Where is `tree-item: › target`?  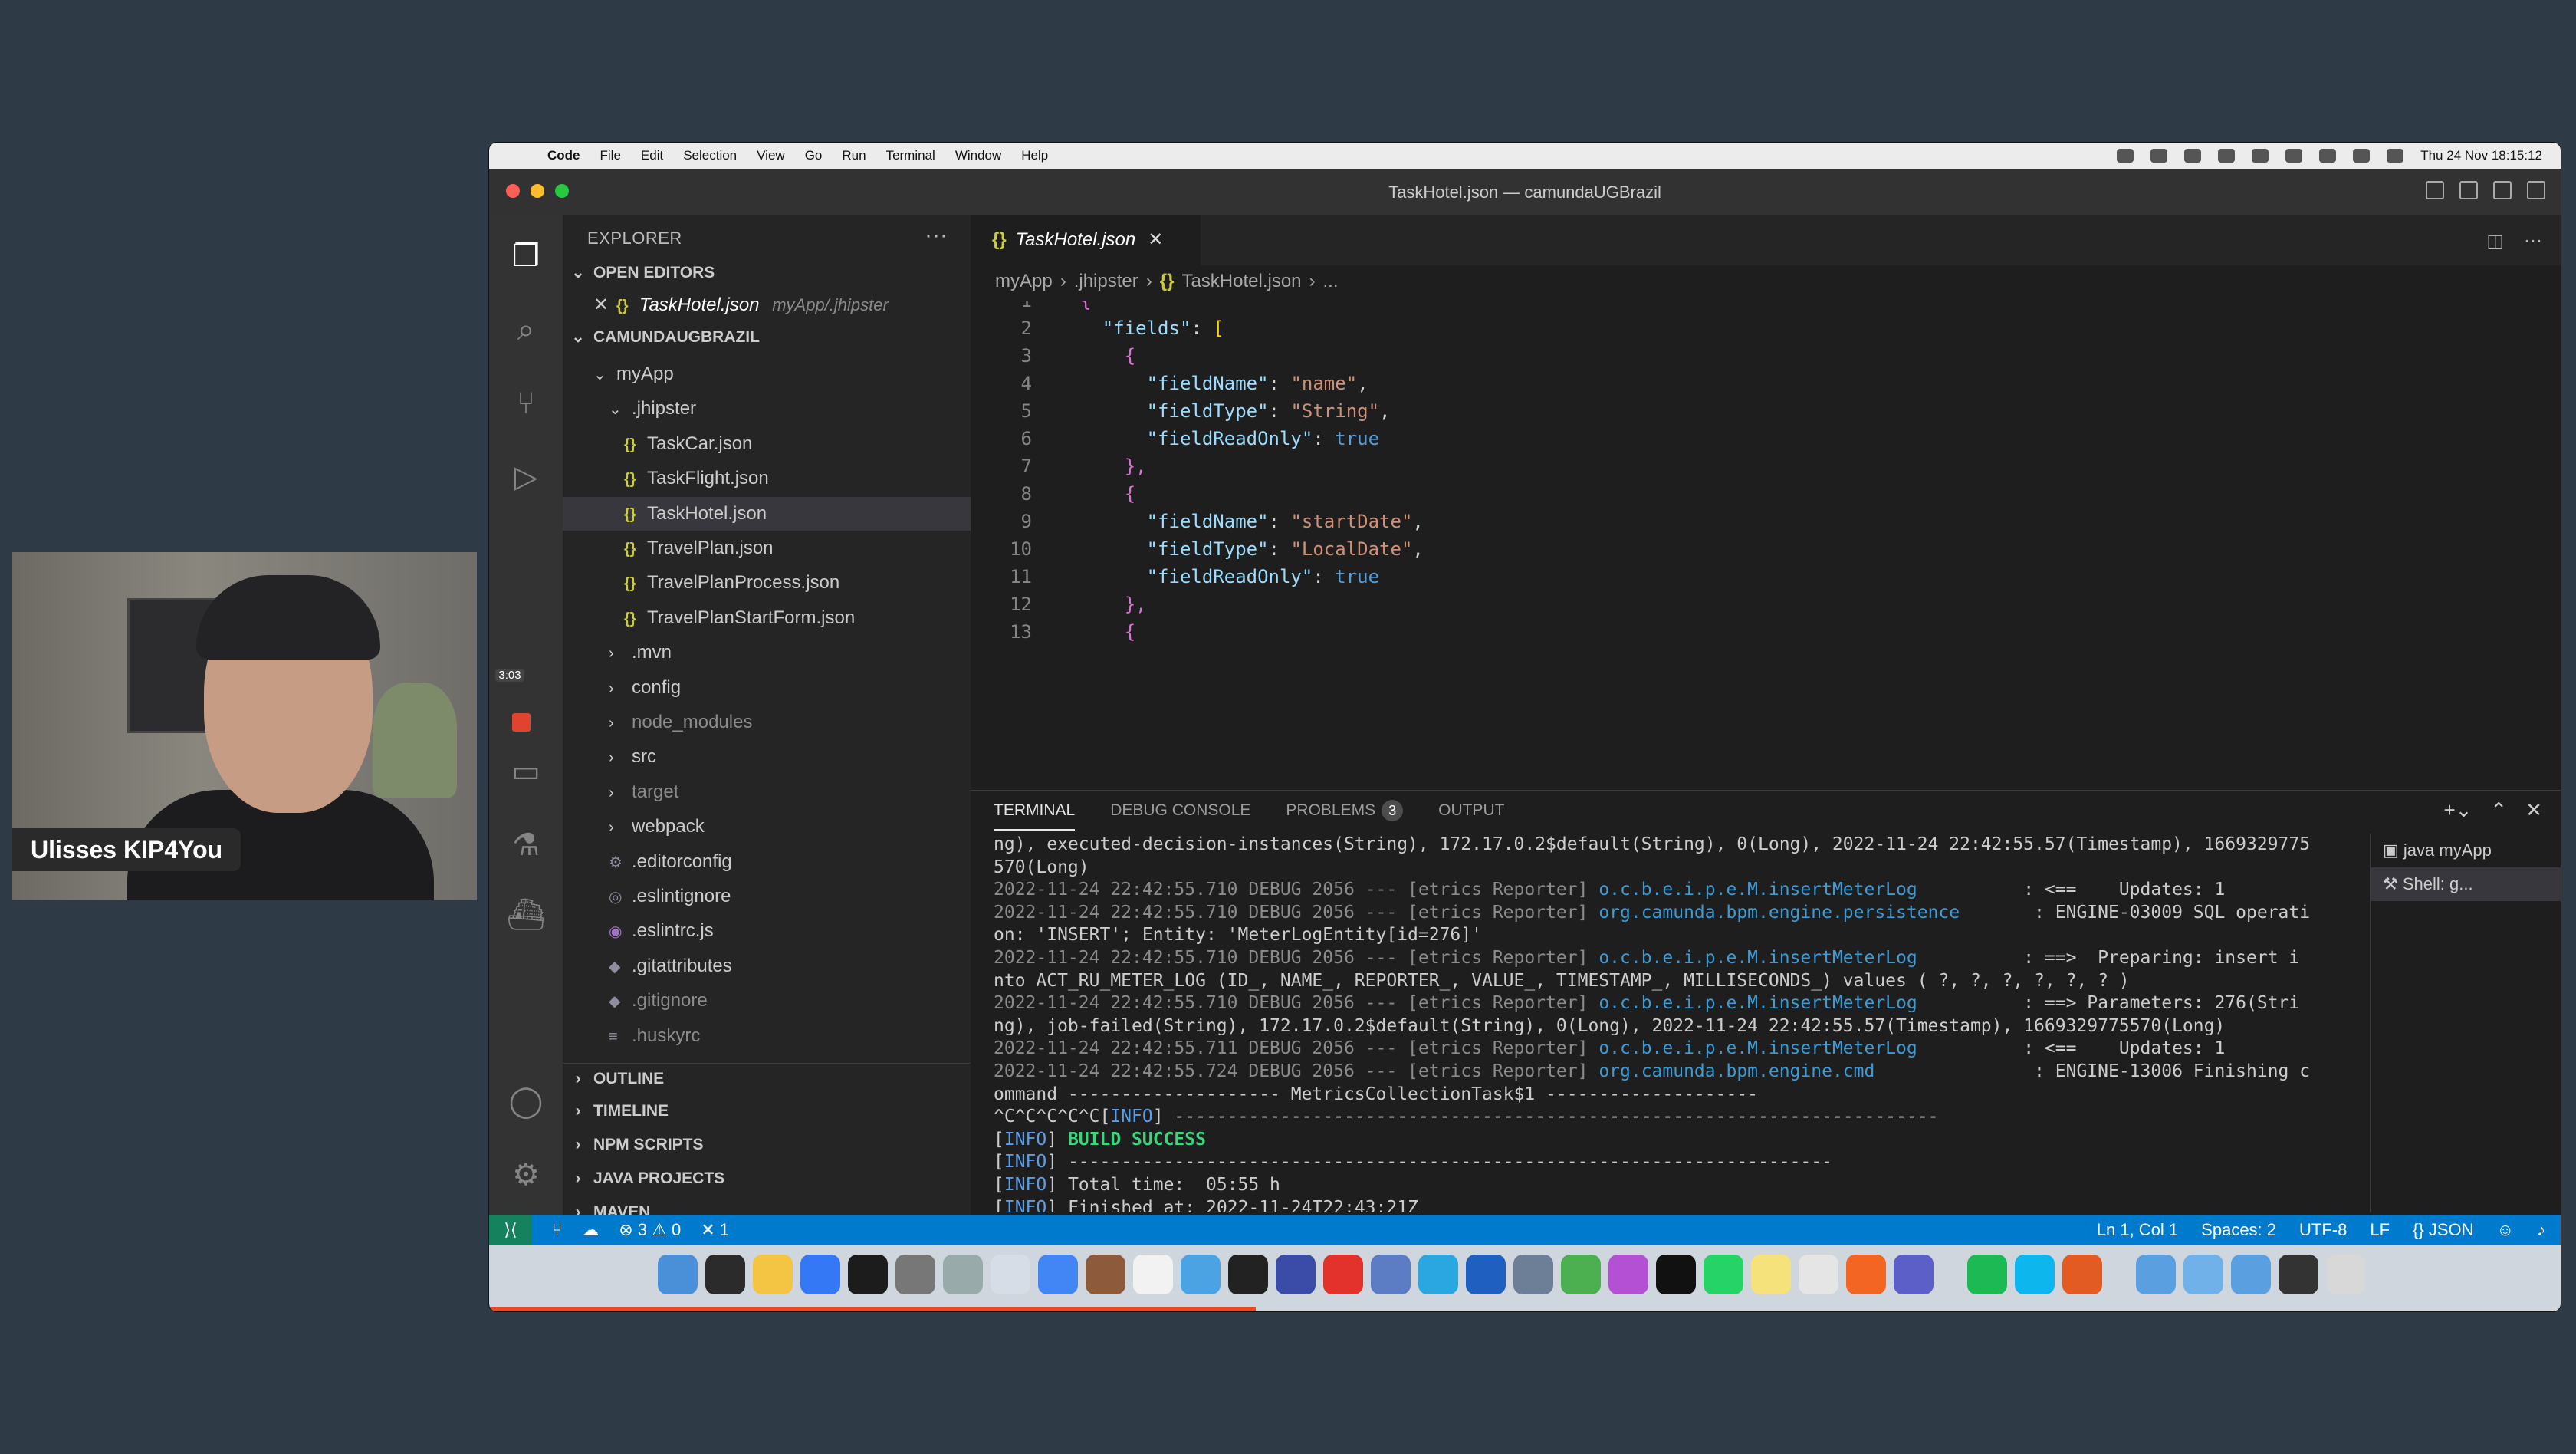 tree-item: › target is located at coordinates (767, 792).